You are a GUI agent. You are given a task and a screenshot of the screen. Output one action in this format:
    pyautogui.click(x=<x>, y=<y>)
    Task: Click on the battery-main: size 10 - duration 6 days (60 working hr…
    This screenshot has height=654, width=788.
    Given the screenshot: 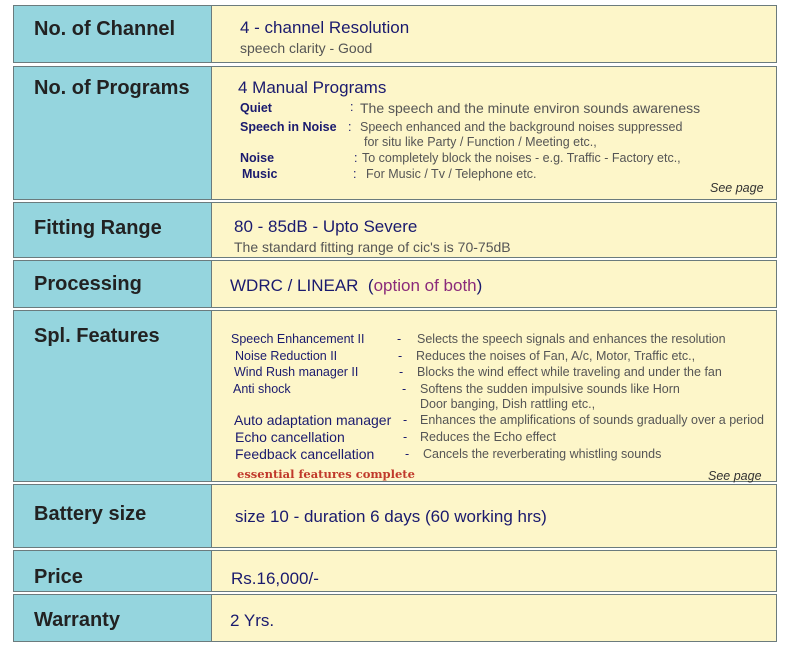 What is the action you would take?
    pyautogui.click(x=391, y=516)
    